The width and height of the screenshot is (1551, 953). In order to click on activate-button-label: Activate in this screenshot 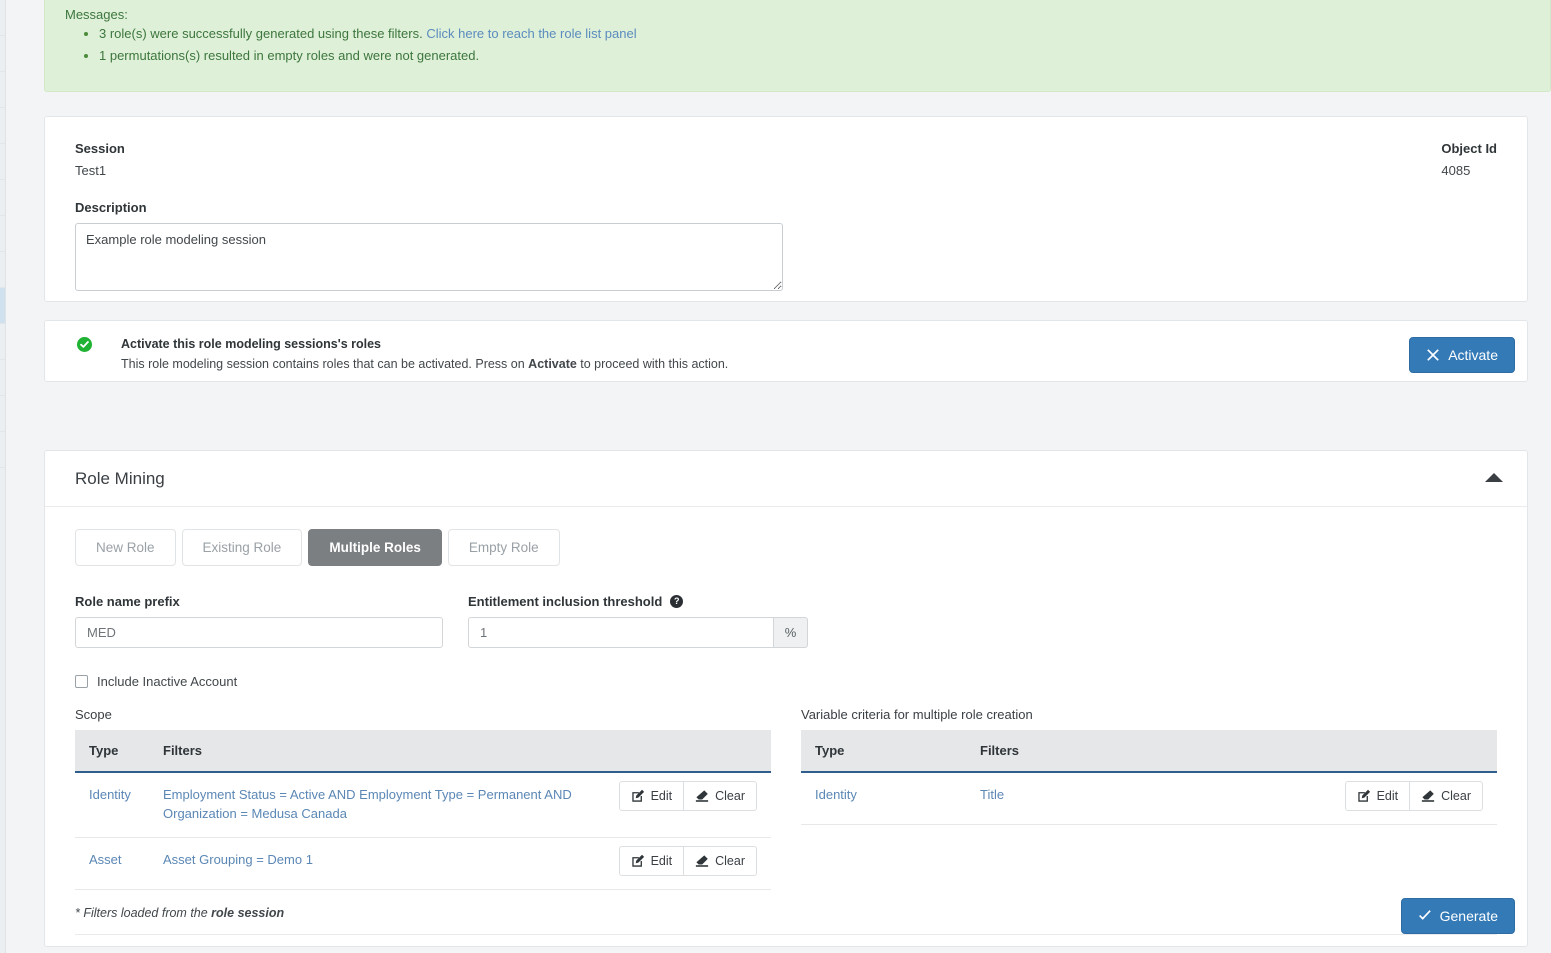, I will do `click(1473, 355)`.